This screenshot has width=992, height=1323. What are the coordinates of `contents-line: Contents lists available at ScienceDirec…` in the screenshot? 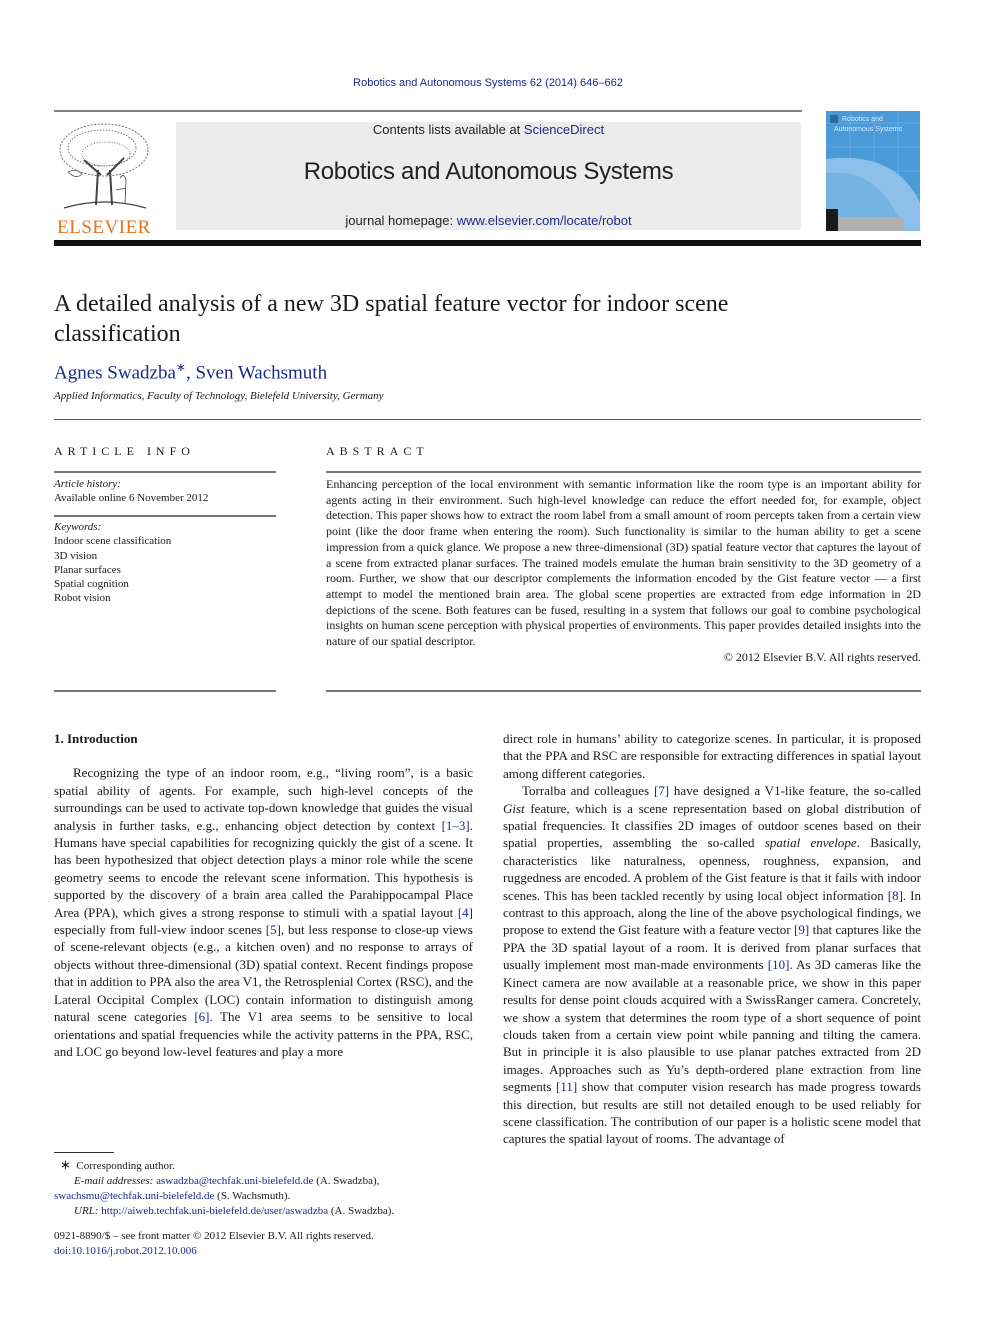 It's located at (488, 129).